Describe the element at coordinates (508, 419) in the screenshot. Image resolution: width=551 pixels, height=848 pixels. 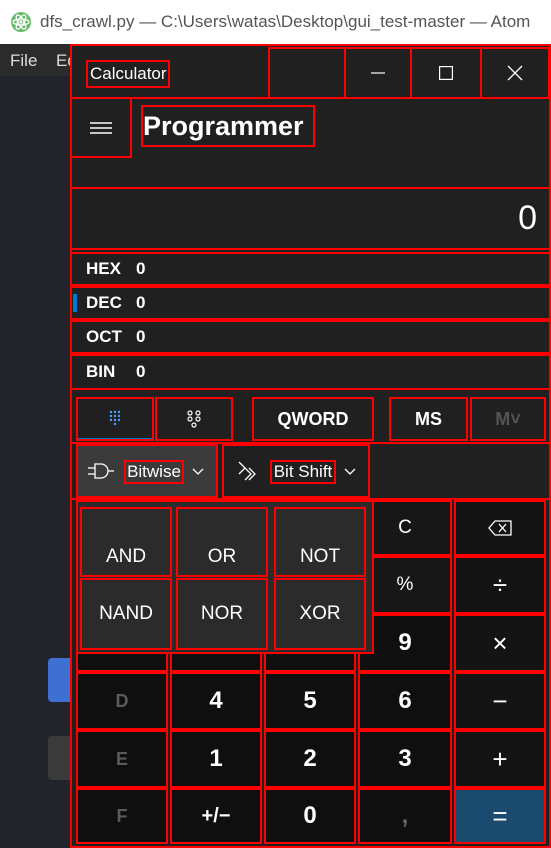
I see `memory-recall-button: M˅` at that location.